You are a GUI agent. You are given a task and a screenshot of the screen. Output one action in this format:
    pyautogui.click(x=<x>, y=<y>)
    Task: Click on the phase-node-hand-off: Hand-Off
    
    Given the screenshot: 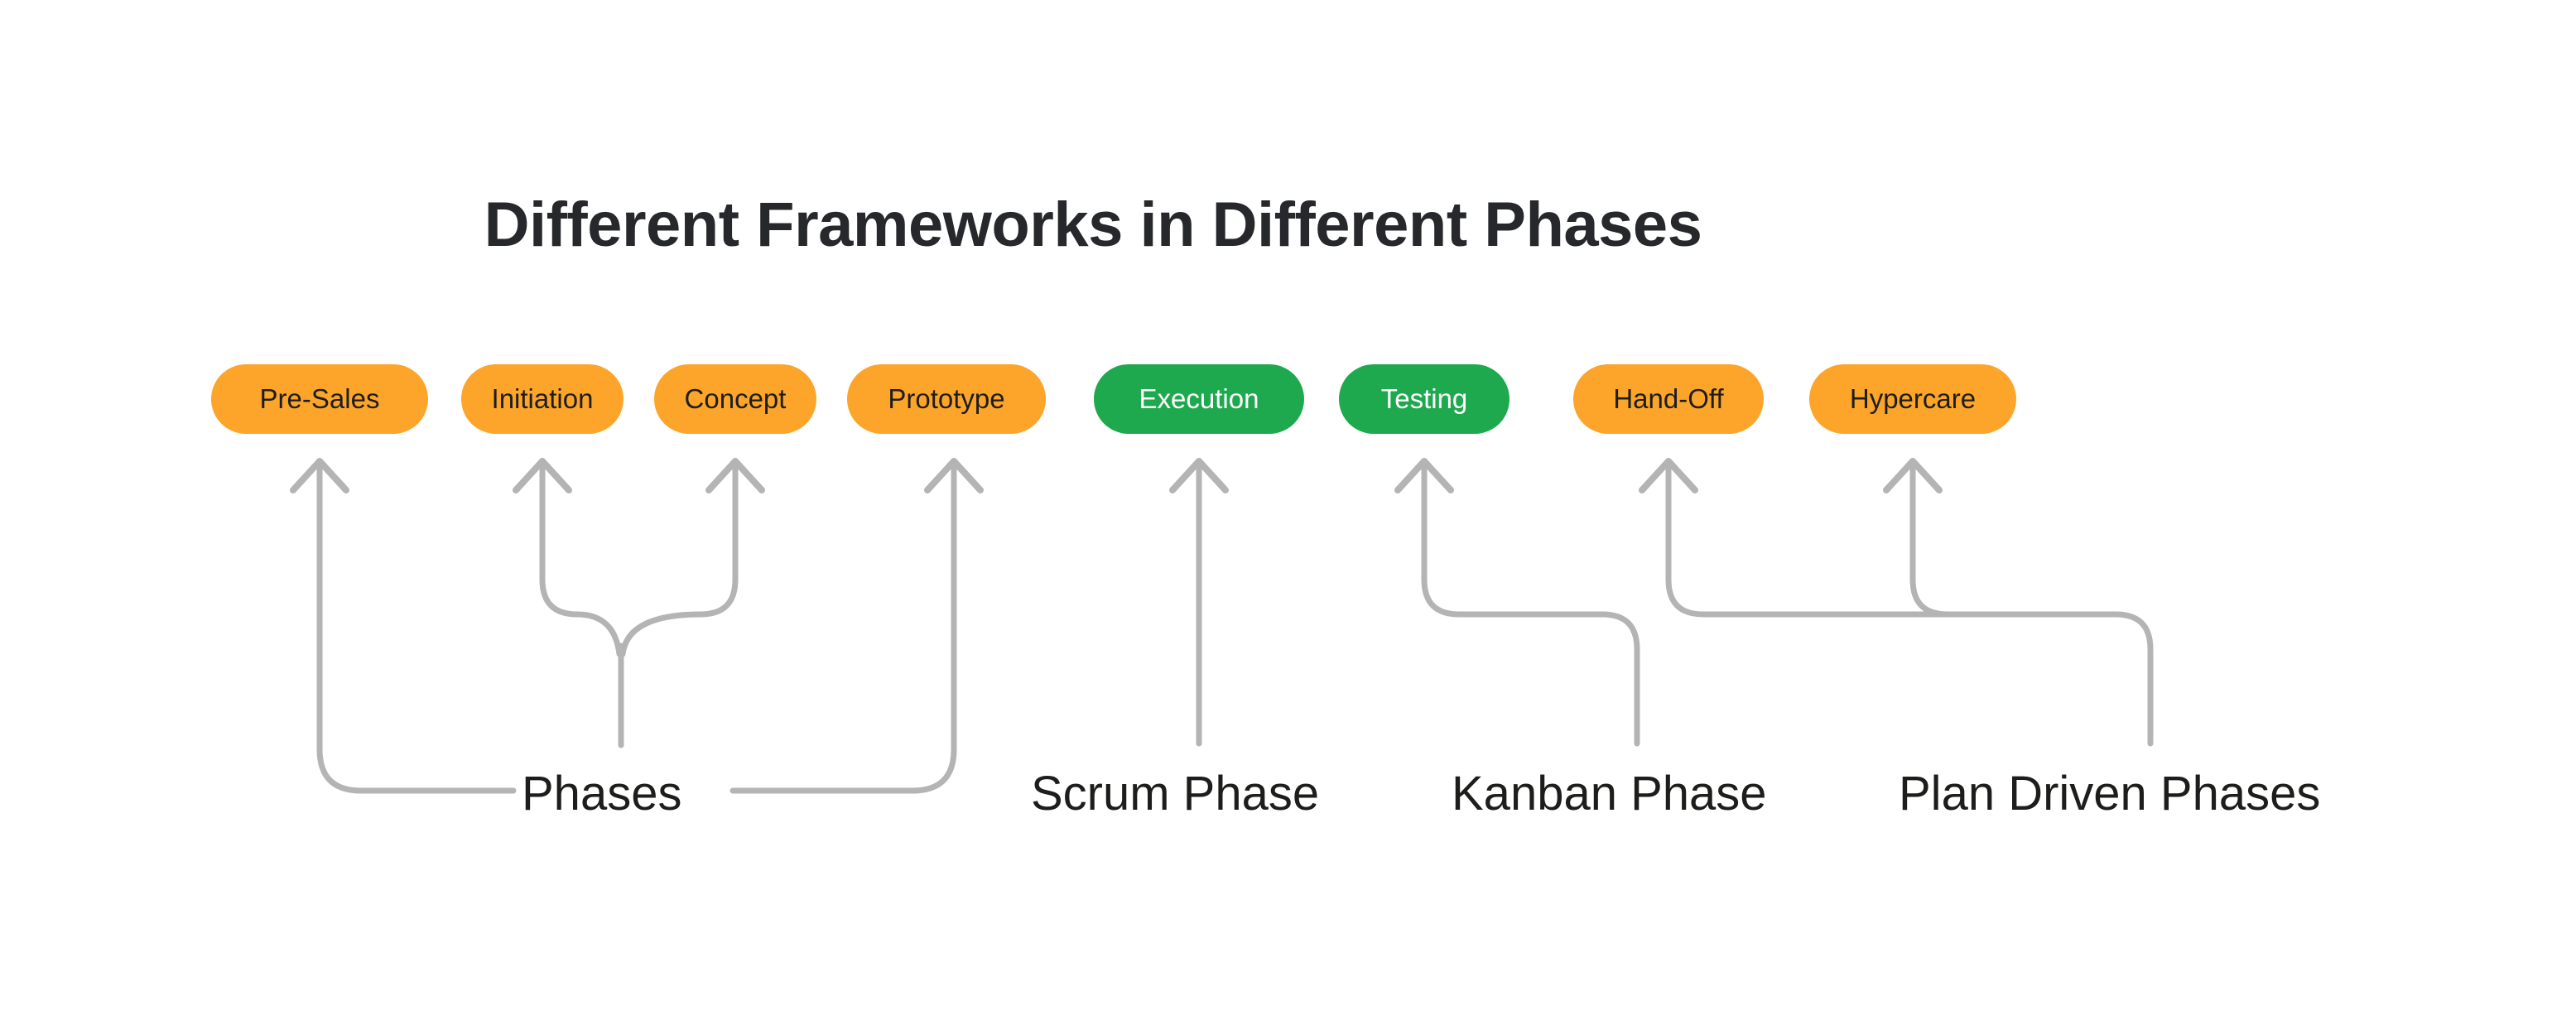 What is the action you would take?
    pyautogui.click(x=1668, y=399)
    